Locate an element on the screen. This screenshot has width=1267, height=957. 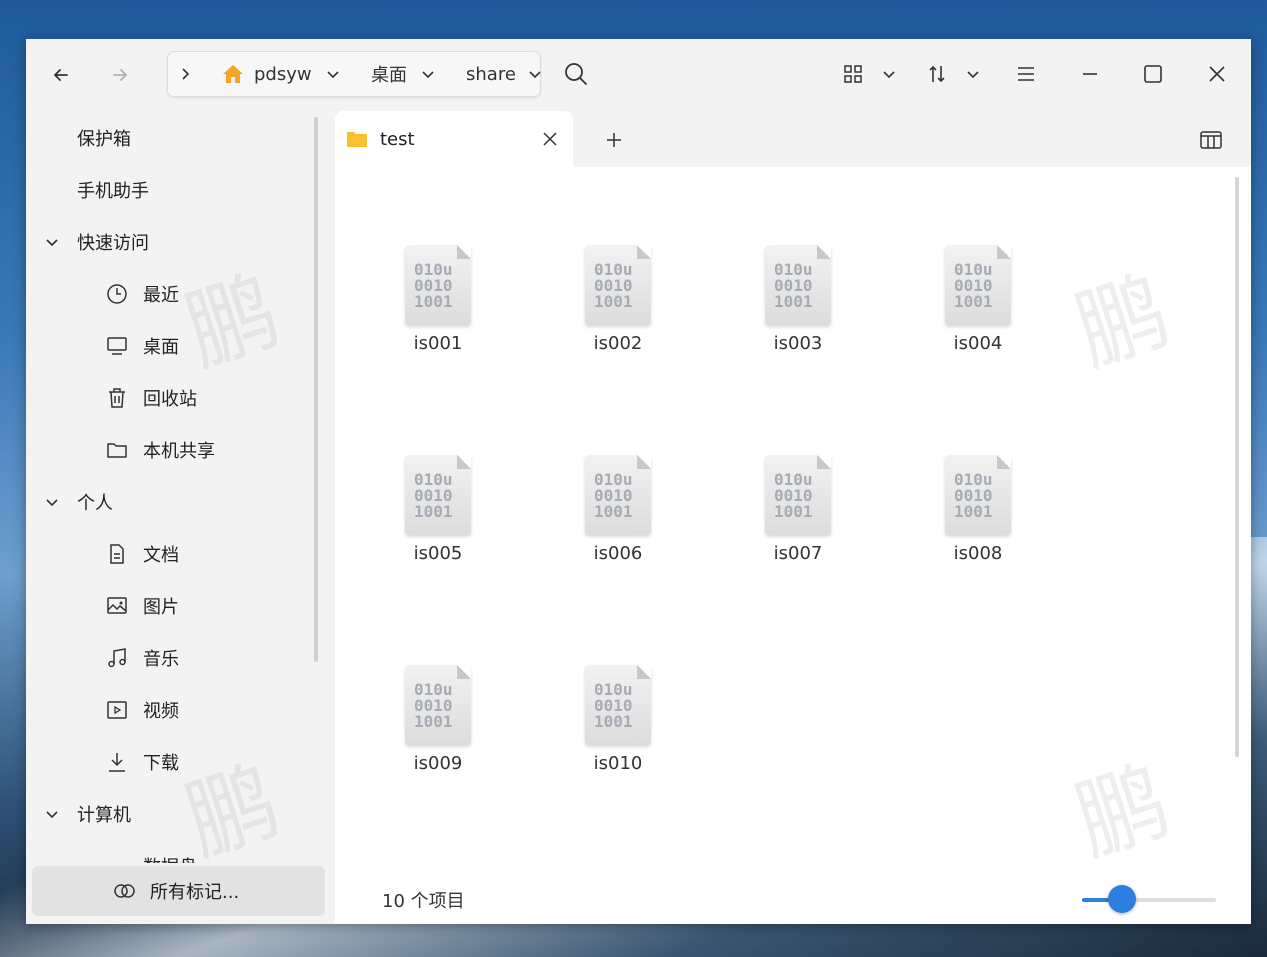
sidebar-item-phone-assistant: 手机助手 is located at coordinates (171, 190).